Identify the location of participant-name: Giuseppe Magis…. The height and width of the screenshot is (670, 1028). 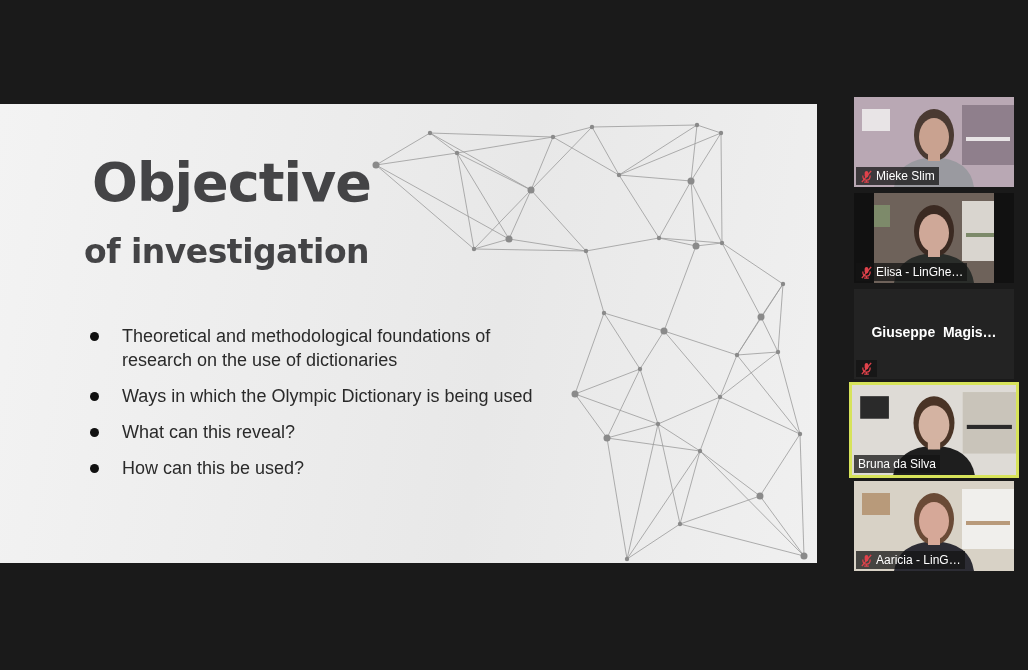
(934, 332).